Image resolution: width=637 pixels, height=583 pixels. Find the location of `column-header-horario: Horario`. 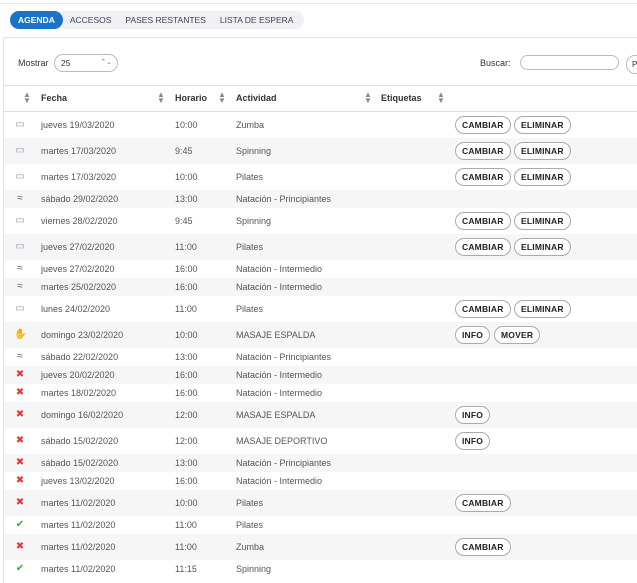

column-header-horario: Horario is located at coordinates (191, 98).